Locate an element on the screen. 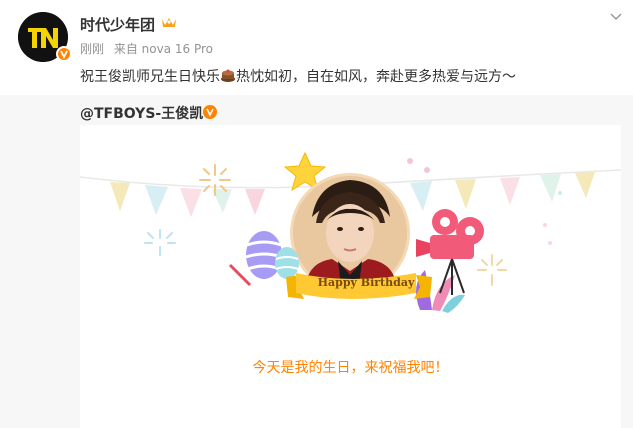 The image size is (633, 428). post-text-main: 祝王俊凯师兄生日快乐 is located at coordinates (150, 77).